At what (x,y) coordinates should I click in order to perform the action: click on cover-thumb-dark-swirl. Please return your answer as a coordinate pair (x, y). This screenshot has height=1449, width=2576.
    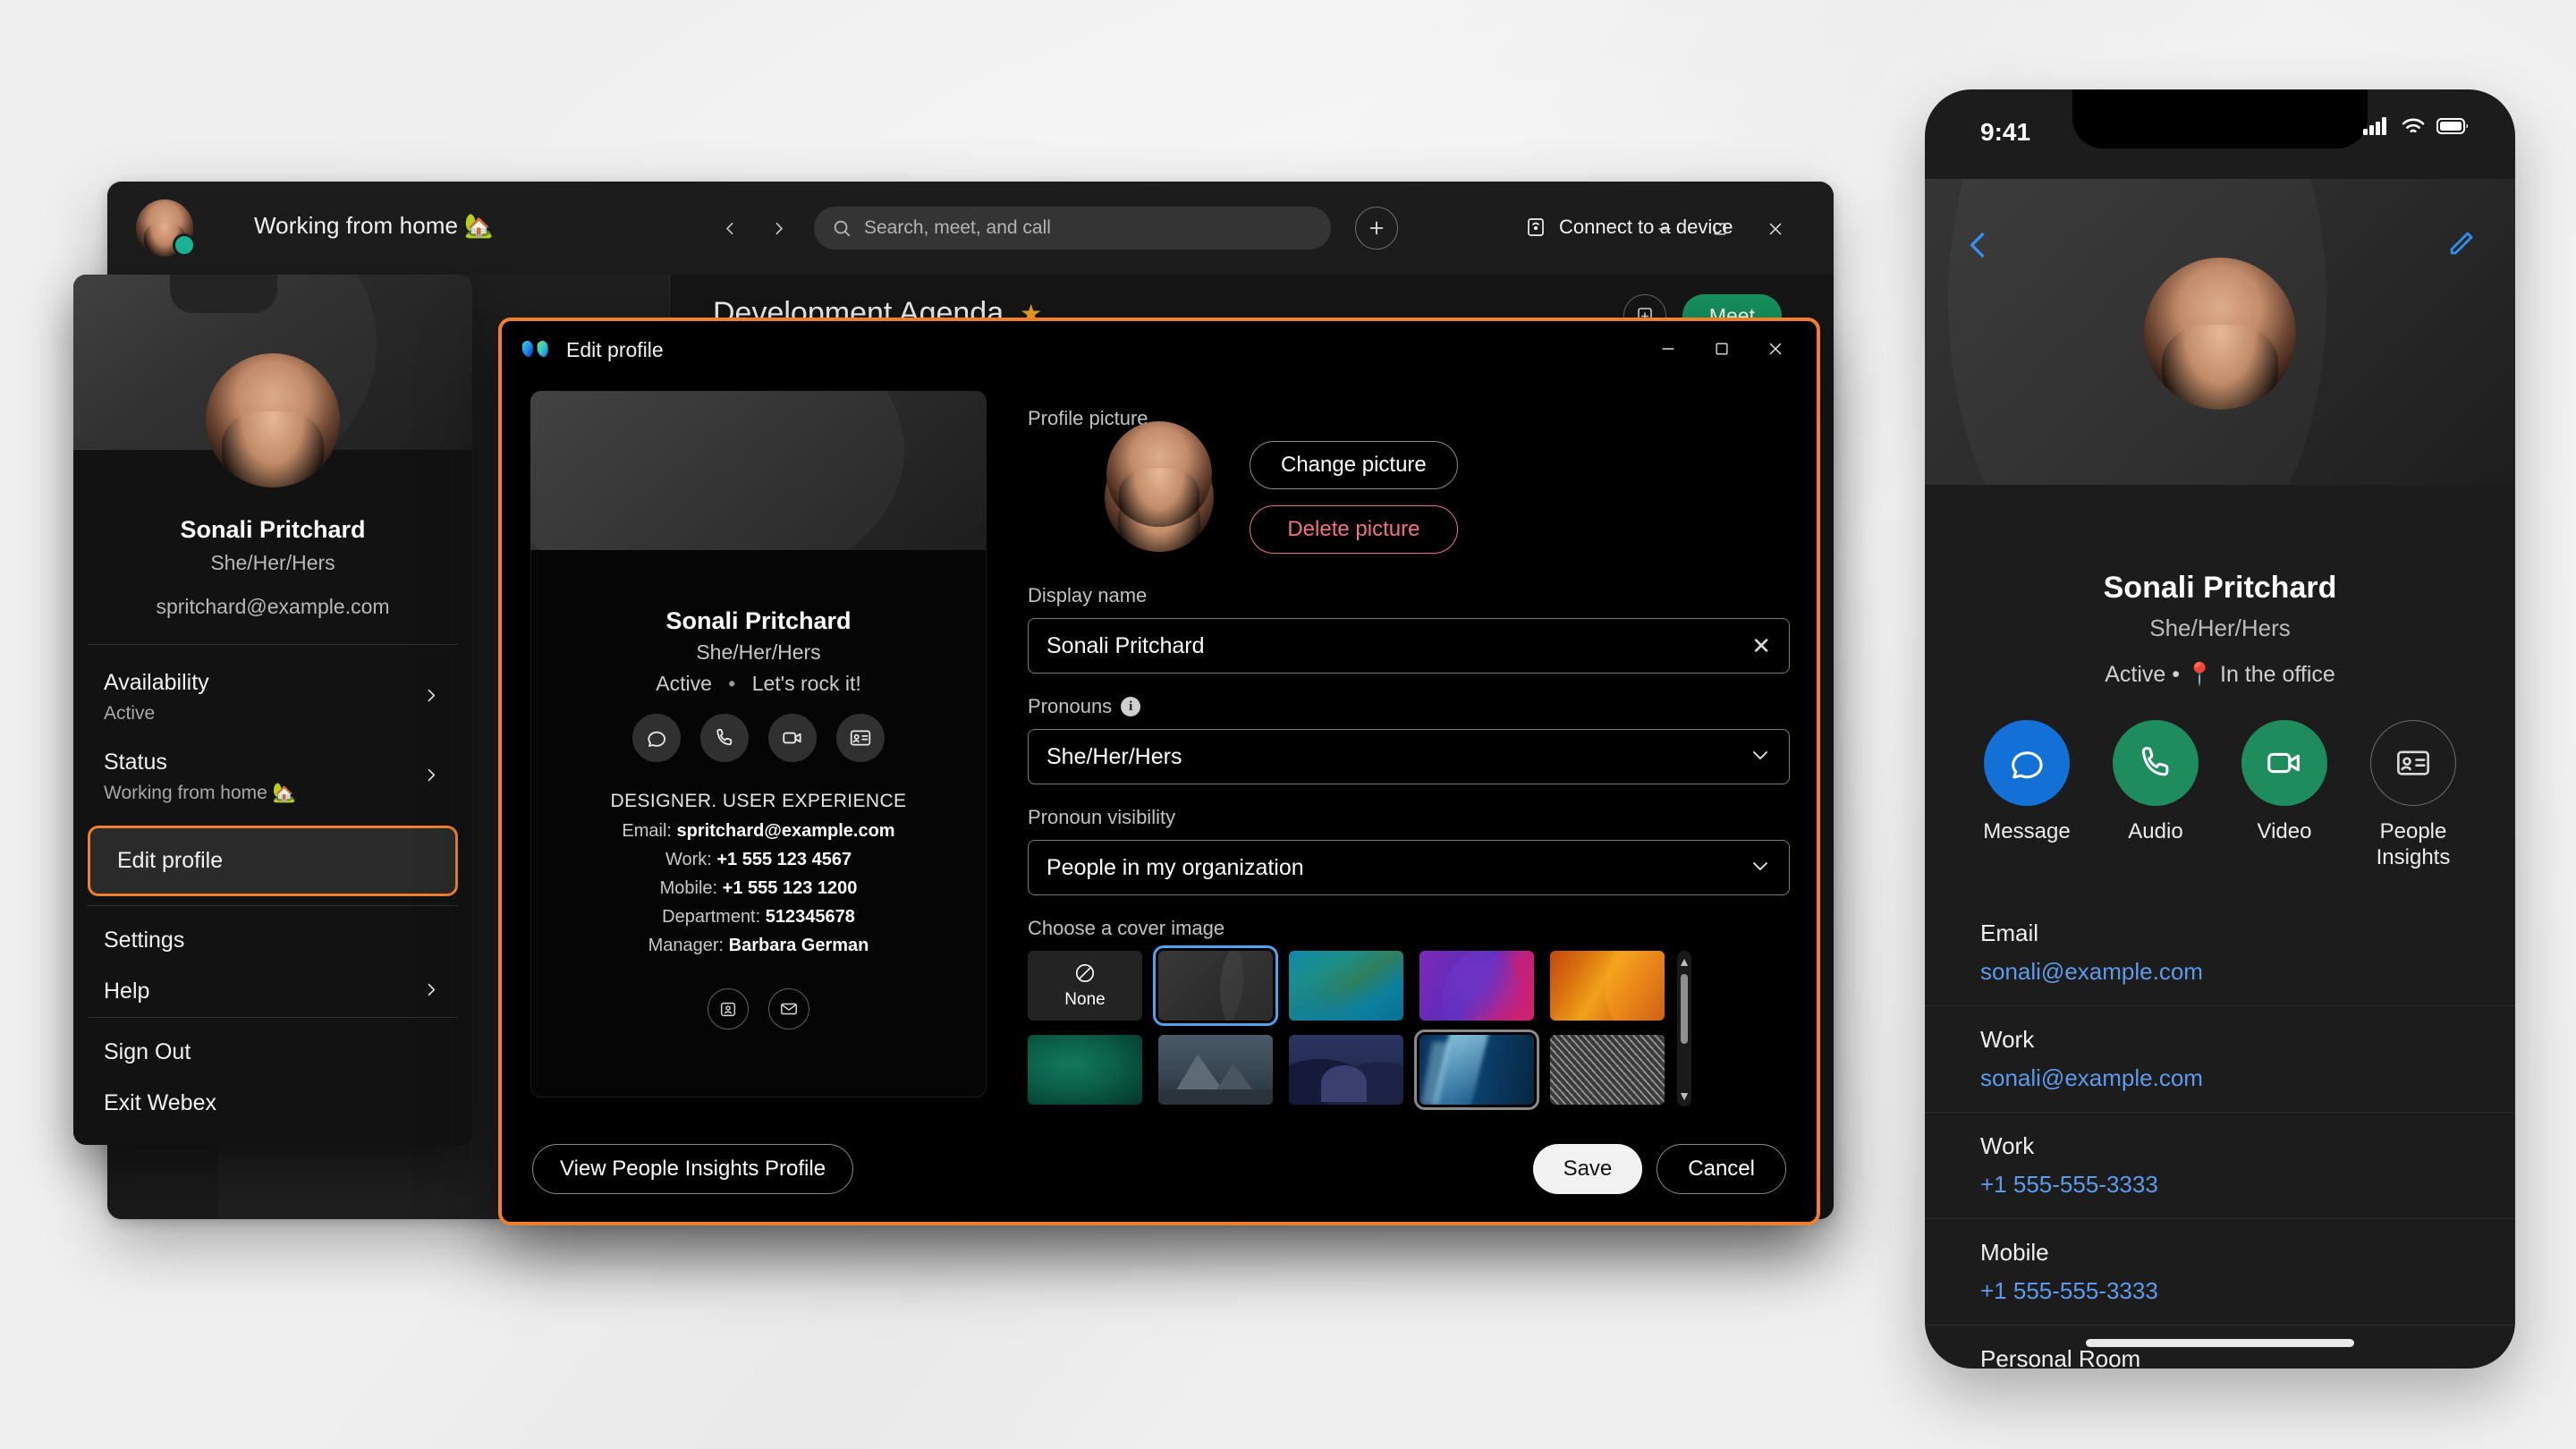
    Looking at the image, I should click on (1215, 985).